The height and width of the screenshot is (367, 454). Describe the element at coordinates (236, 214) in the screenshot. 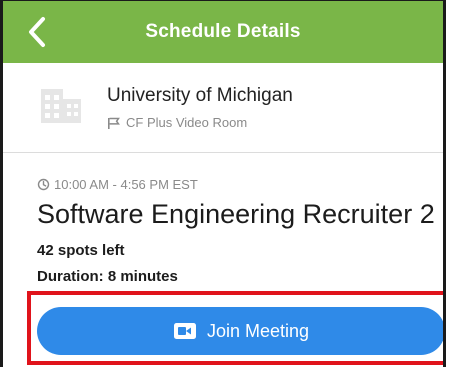

I see `job-title: Software Engineering Recruiter 2` at that location.